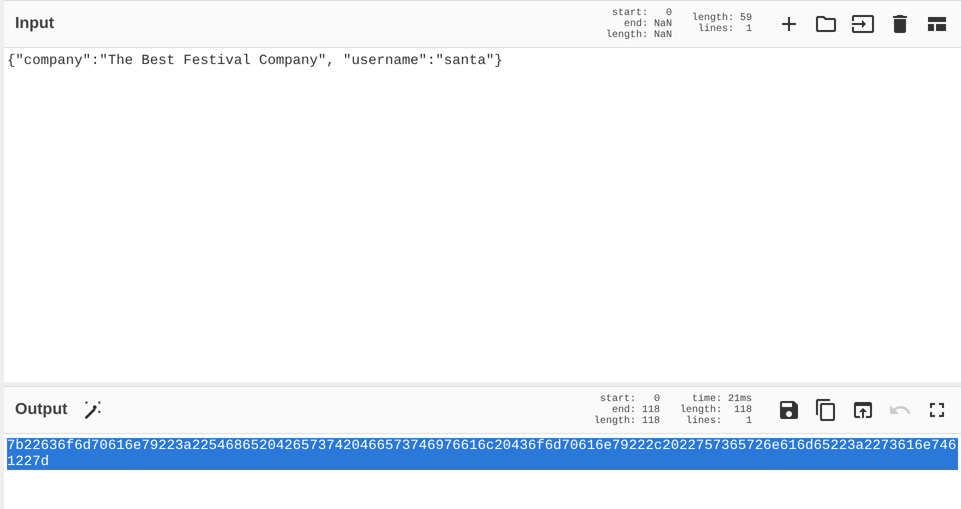  I want to click on copy-icon, so click(826, 410).